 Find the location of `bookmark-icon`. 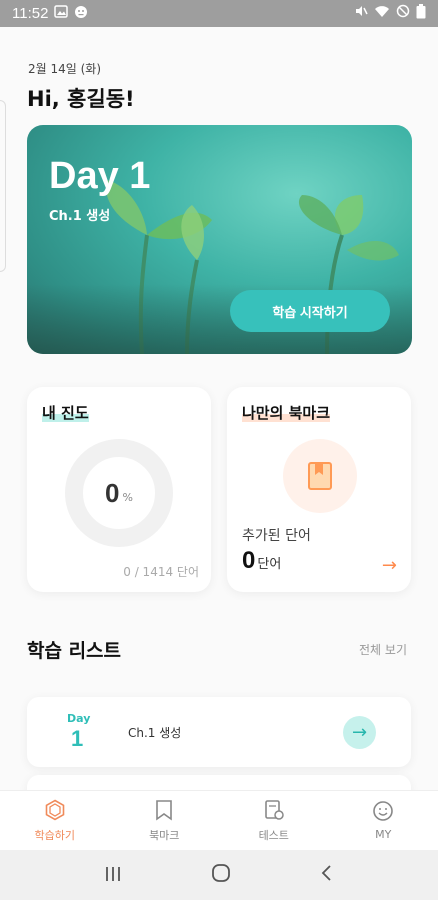

bookmark-icon is located at coordinates (164, 810).